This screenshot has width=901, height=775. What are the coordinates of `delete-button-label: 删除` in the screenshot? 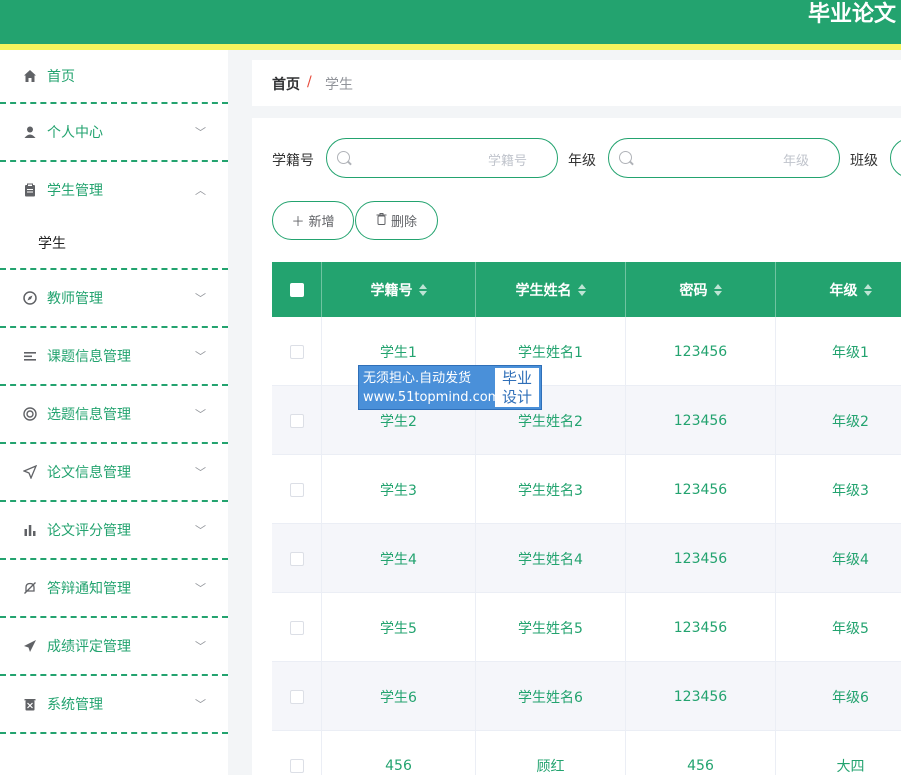 It's located at (403, 222).